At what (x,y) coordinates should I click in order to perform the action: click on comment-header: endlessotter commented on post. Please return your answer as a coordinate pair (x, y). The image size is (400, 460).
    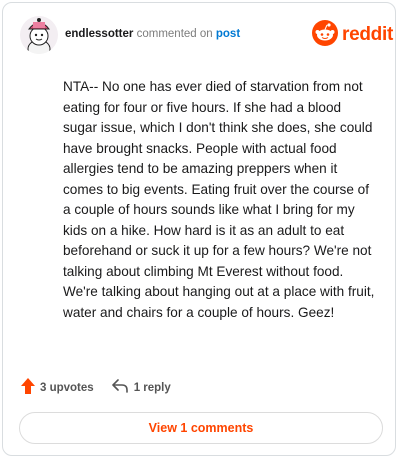
    Looking at the image, I should click on (152, 34).